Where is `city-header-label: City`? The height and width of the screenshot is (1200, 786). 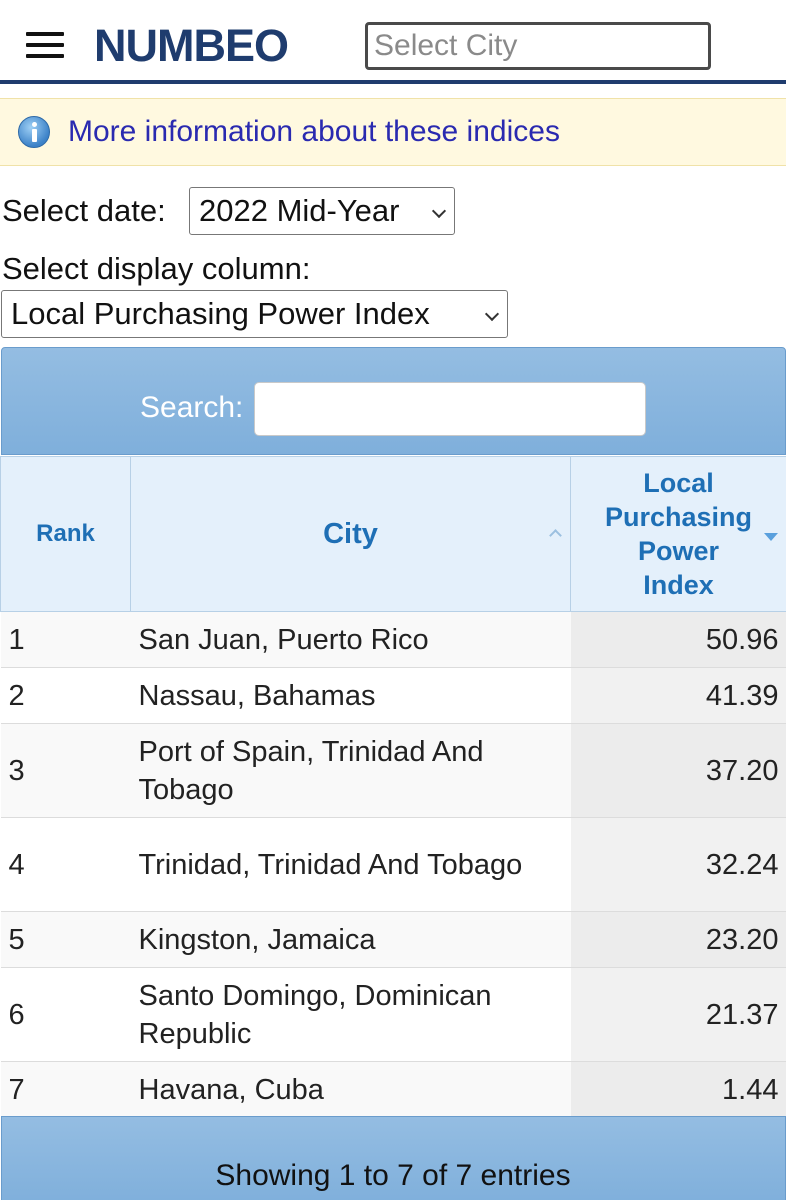 city-header-label: City is located at coordinates (350, 533).